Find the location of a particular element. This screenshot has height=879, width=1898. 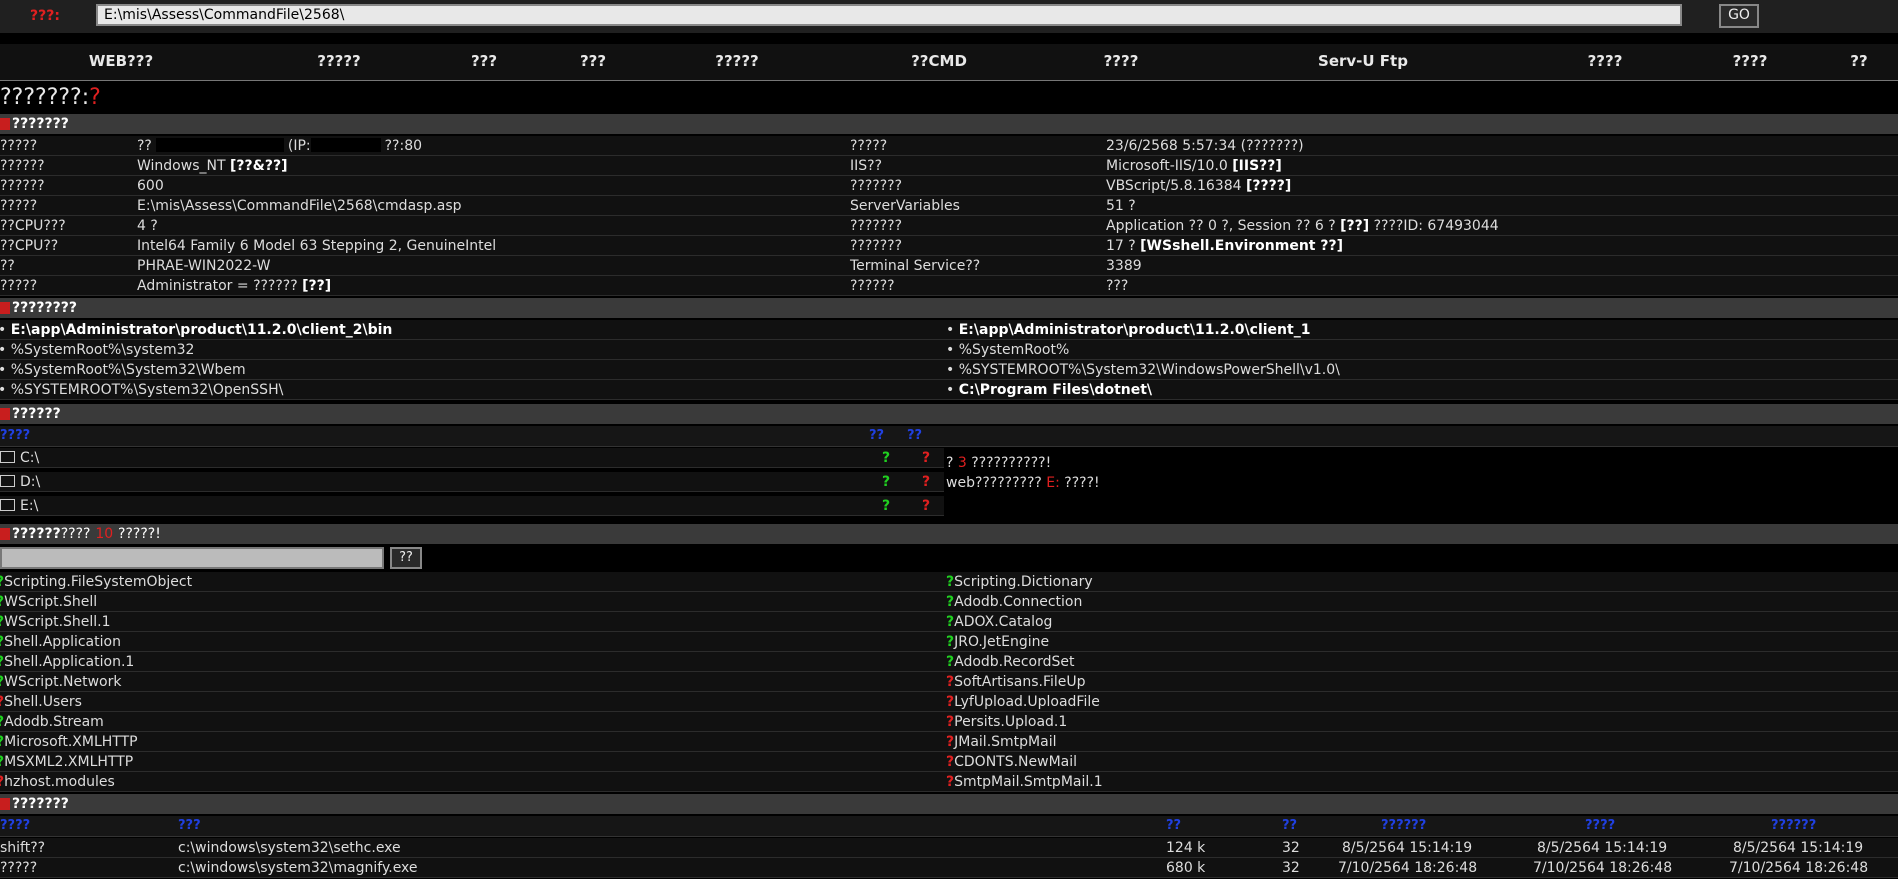

address-input is located at coordinates (889, 15).